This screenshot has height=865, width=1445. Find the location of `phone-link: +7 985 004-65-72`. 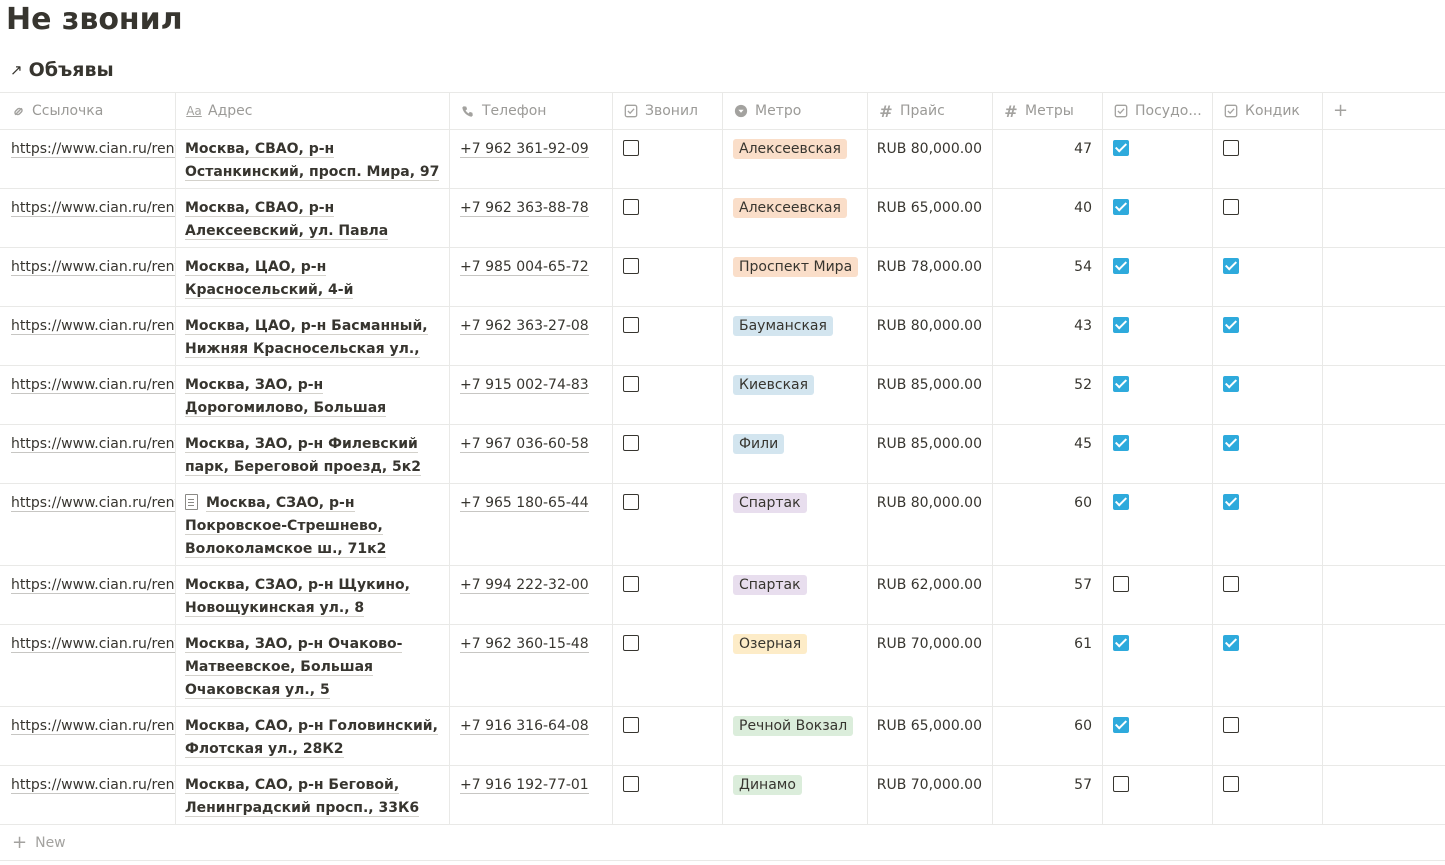

phone-link: +7 985 004-65-72 is located at coordinates (524, 267).